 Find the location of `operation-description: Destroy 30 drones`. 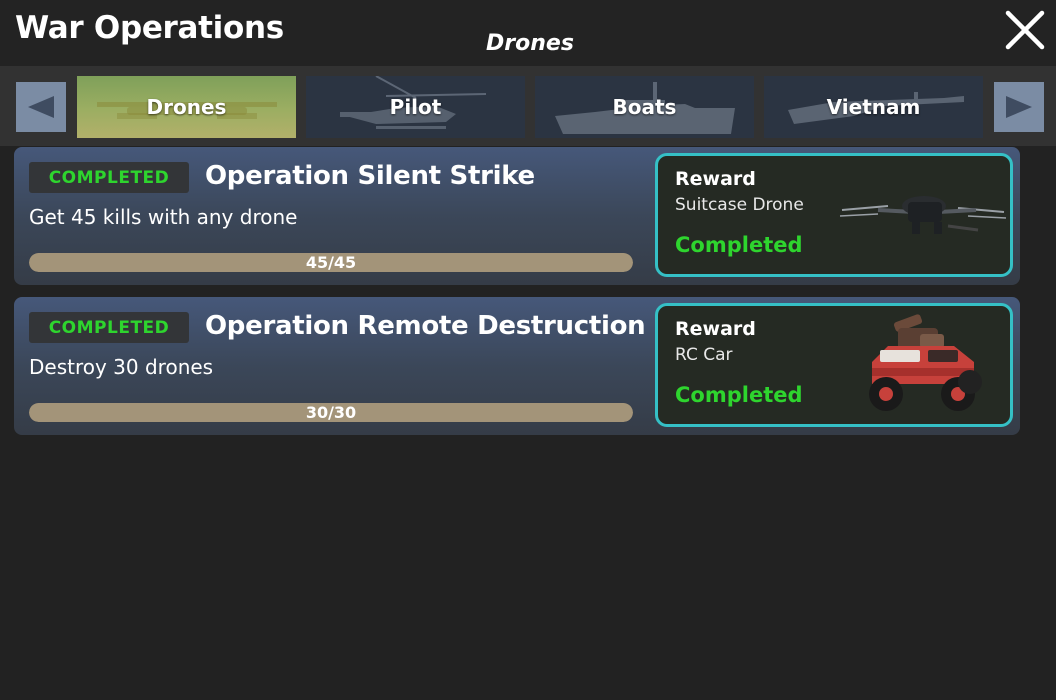

operation-description: Destroy 30 drones is located at coordinates (121, 367).